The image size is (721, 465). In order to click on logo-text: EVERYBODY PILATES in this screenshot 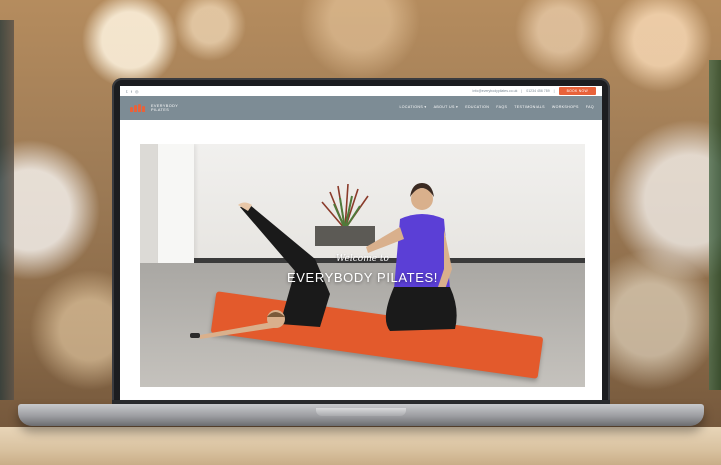, I will do `click(164, 108)`.